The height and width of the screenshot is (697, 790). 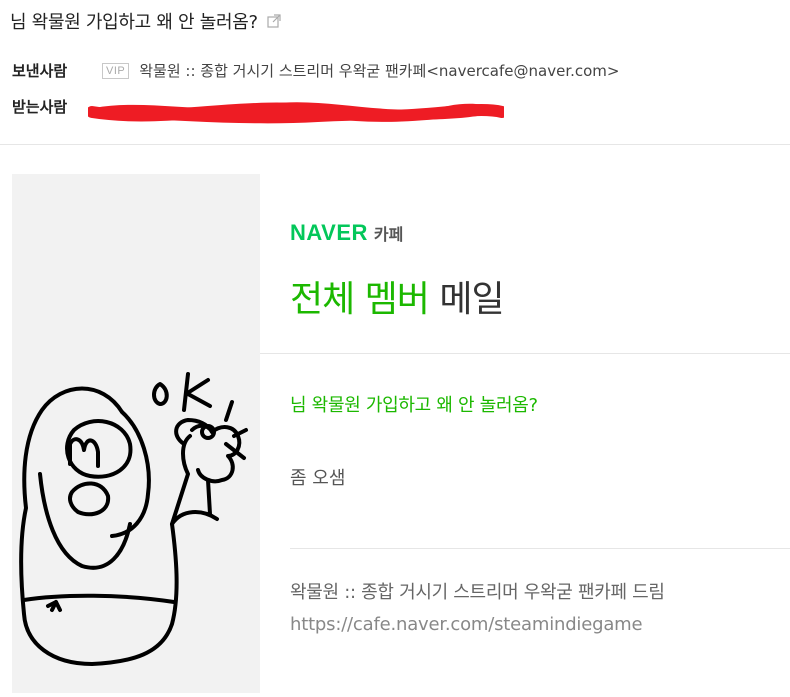 I want to click on mail-headline: 전체 멤버 메일, so click(x=397, y=296).